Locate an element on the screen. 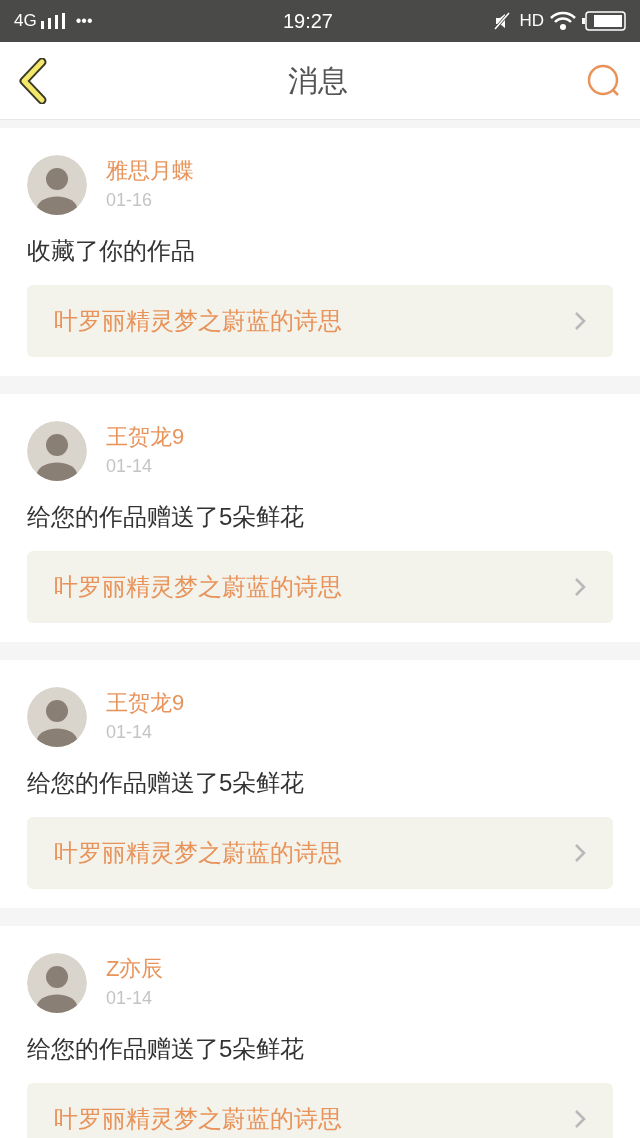 Image resolution: width=640 pixels, height=1138 pixels. hd-label: HD is located at coordinates (531, 21).